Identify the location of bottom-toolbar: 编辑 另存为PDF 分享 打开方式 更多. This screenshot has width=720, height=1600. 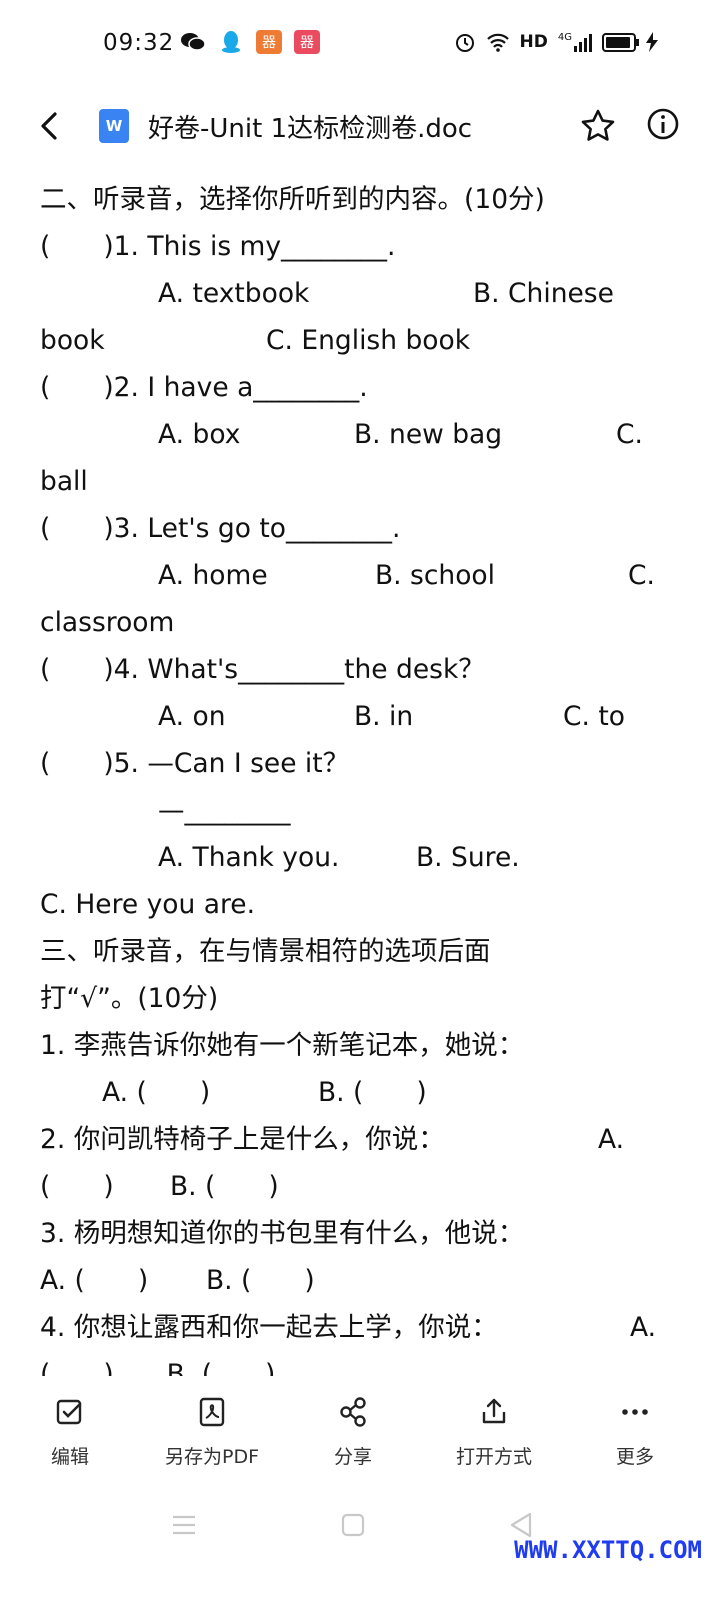
(360, 1438).